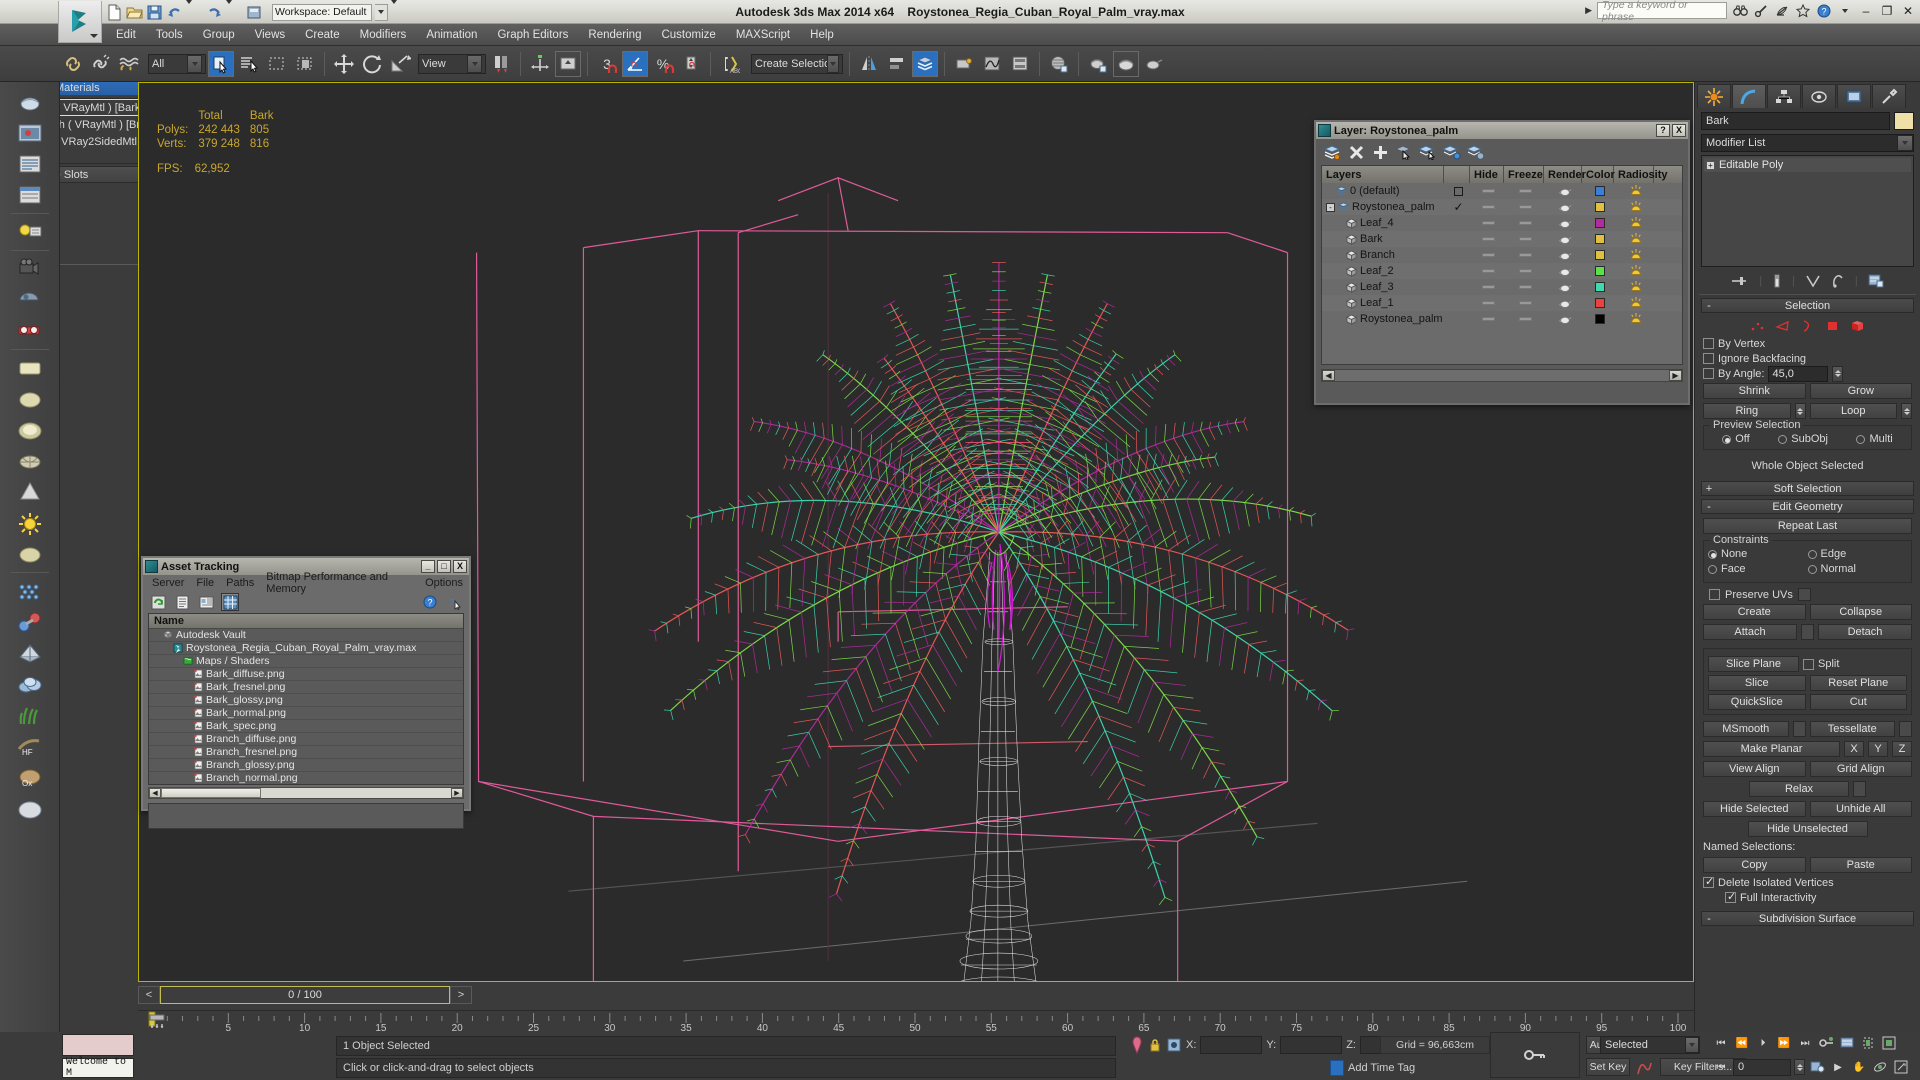  Describe the element at coordinates (1819, 96) in the screenshot. I see `motion-tab` at that location.